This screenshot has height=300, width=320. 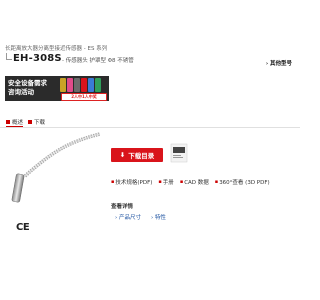 What do you see at coordinates (158, 217) in the screenshot?
I see `link-features: › 特性` at bounding box center [158, 217].